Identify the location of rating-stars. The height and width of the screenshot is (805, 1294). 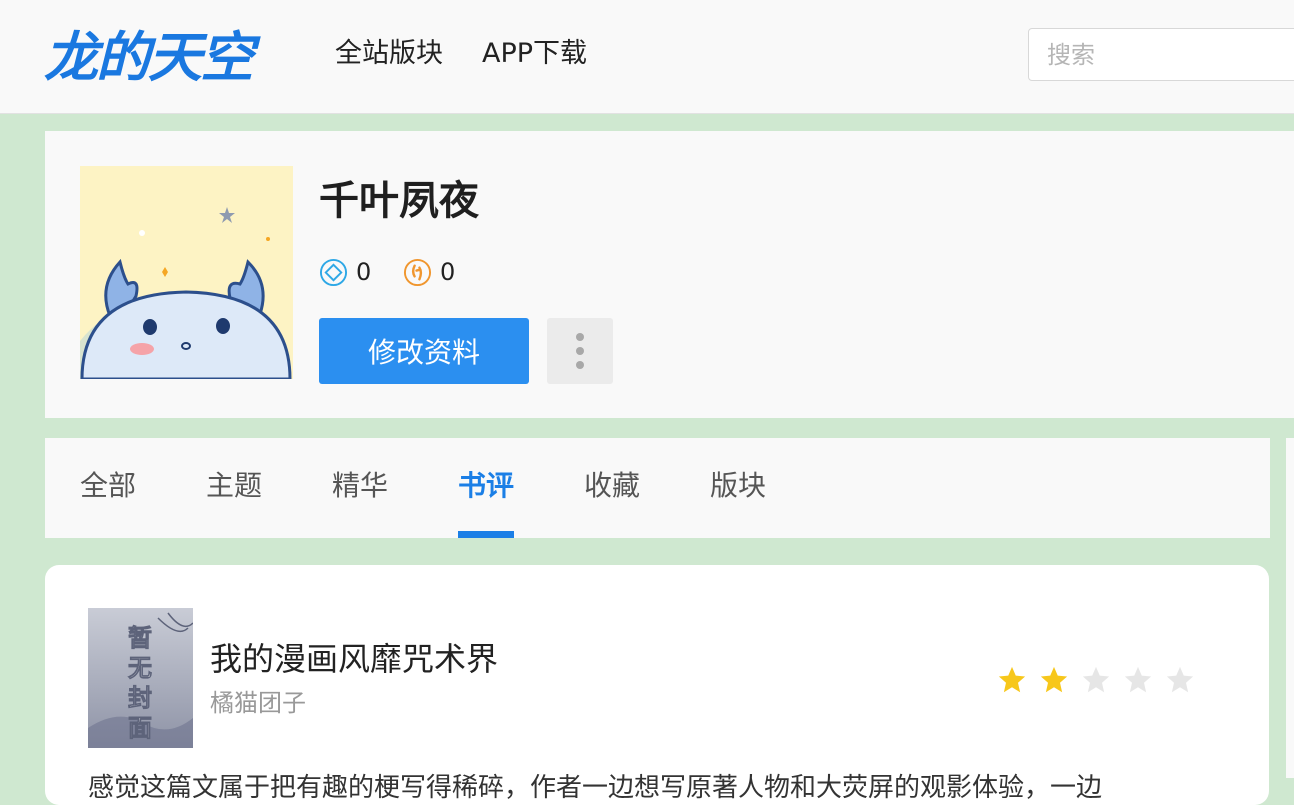
(1096, 680).